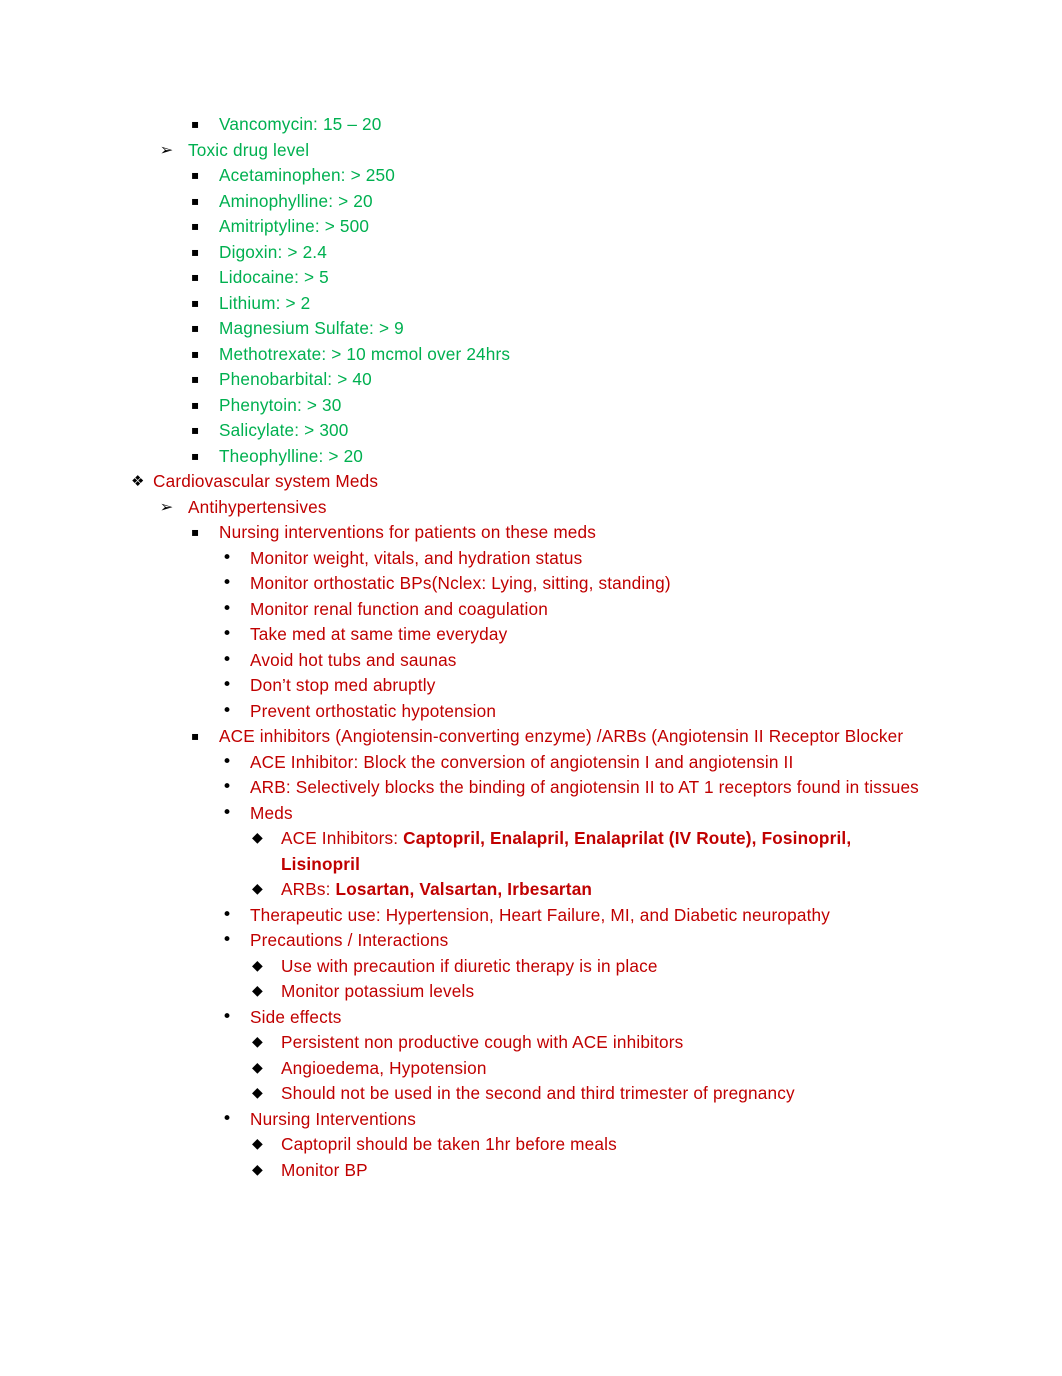 Image resolution: width=1062 pixels, height=1376 pixels. What do you see at coordinates (601, 890) in the screenshot?
I see `list-item-label: ARBs: Losartan, Valsartan, Irbesartan` at bounding box center [601, 890].